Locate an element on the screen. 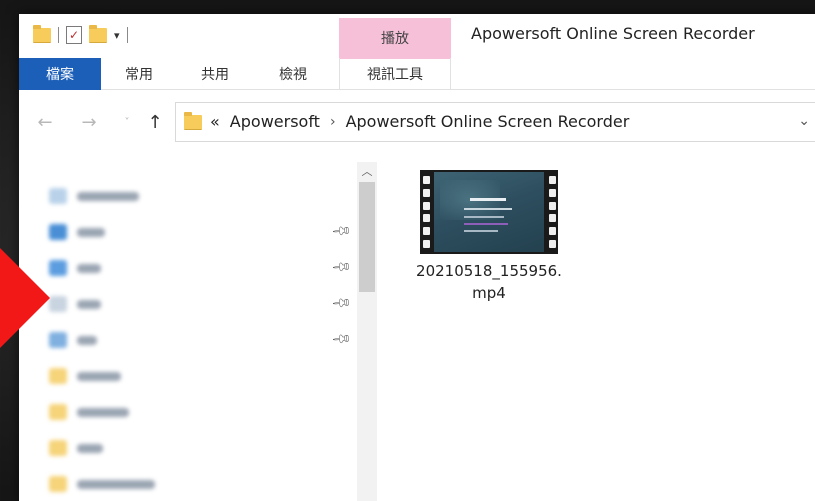 This screenshot has height=501, width=815. title-bar: ✓ ▾ 播放 Apowersoft Online Screen Recorder is located at coordinates (417, 36).